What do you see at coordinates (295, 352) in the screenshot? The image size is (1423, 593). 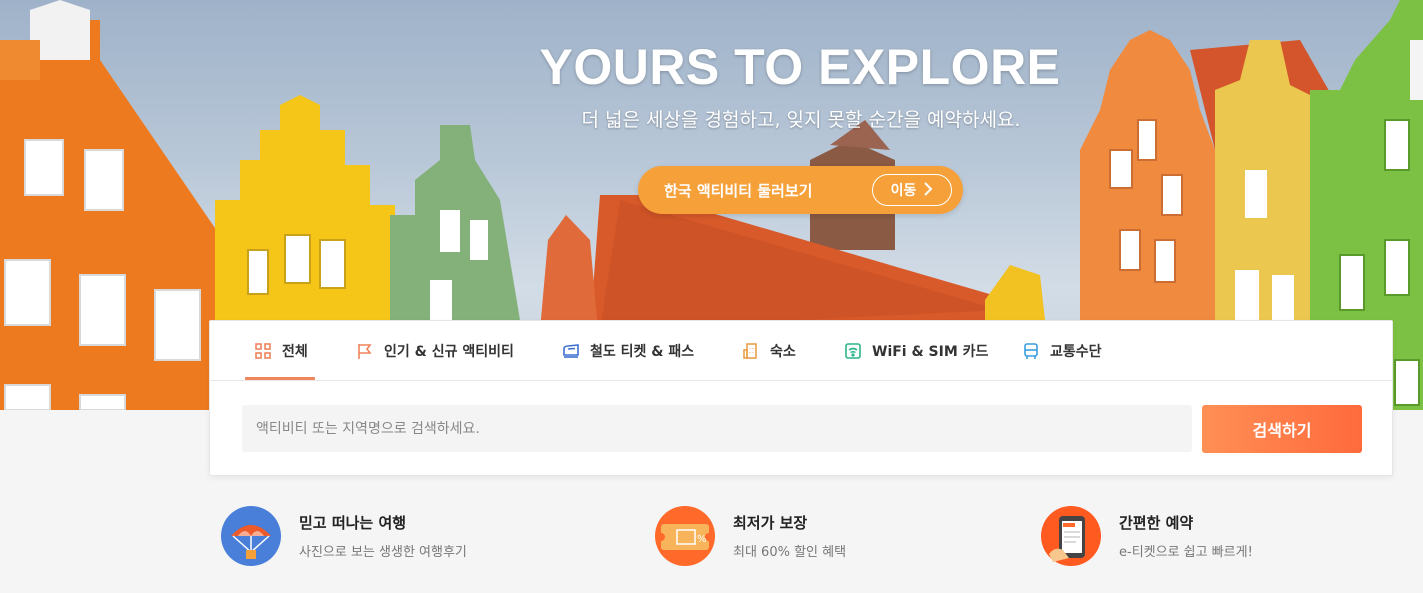 I see `tab-label: 전체` at bounding box center [295, 352].